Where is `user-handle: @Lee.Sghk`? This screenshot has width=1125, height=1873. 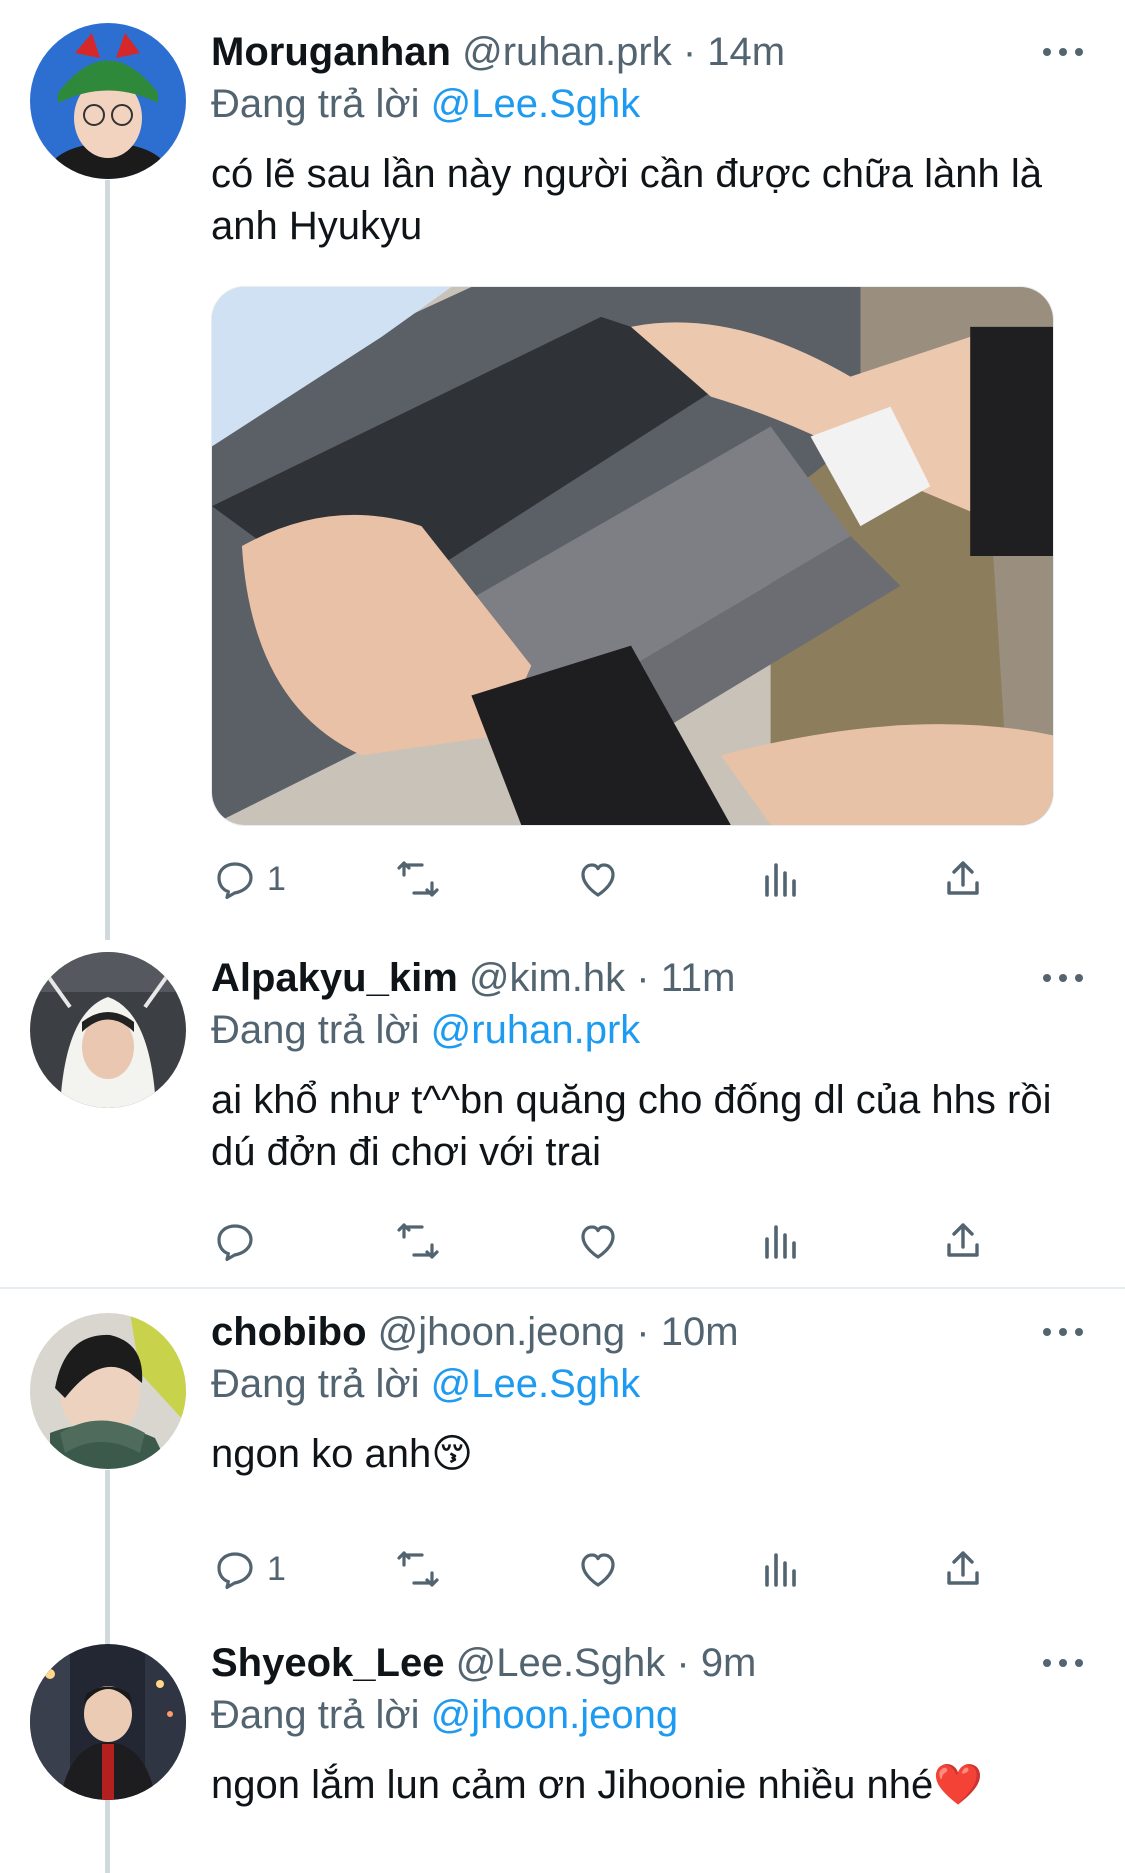
user-handle: @Lee.Sghk is located at coordinates (561, 1663).